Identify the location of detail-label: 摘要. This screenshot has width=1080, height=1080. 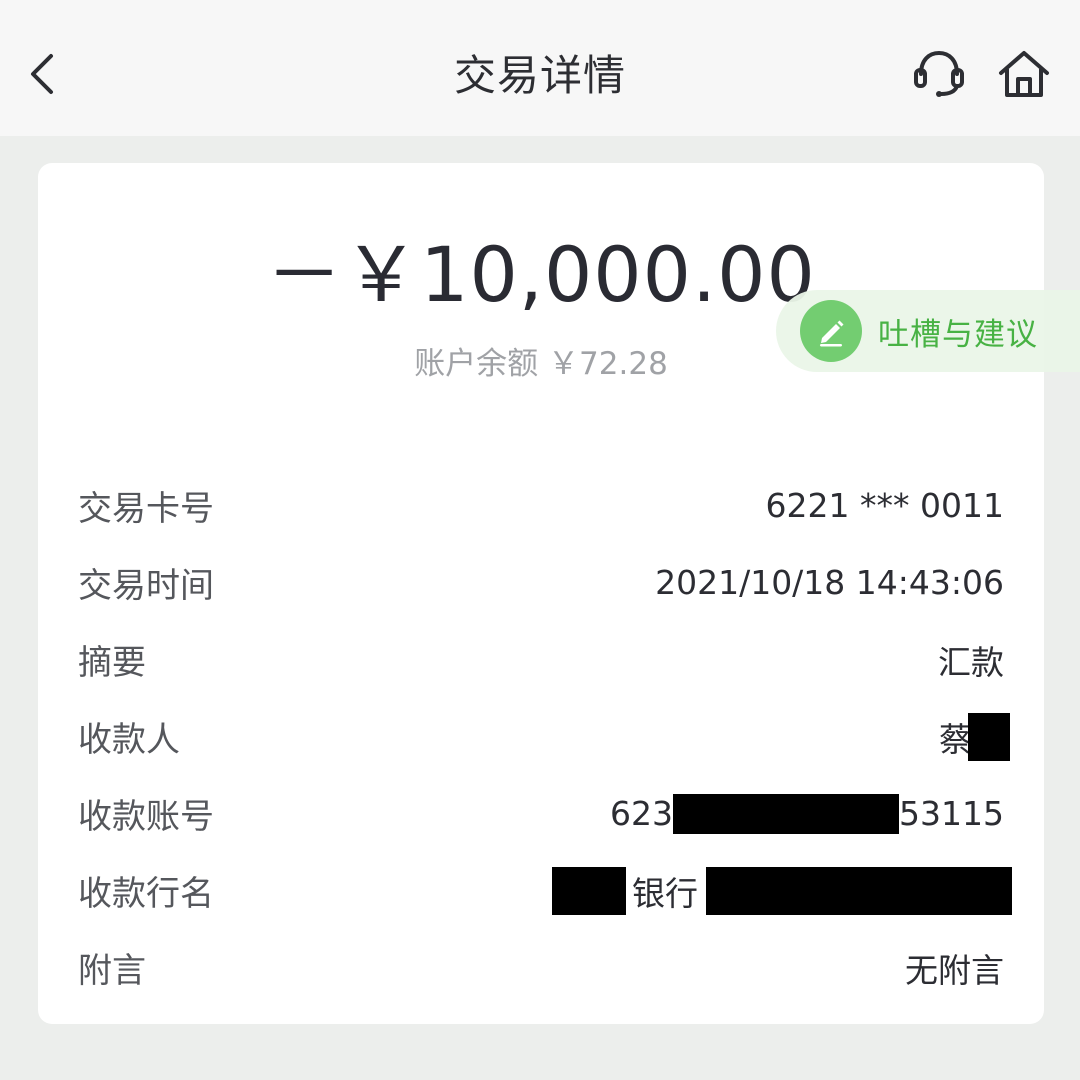
(112, 663).